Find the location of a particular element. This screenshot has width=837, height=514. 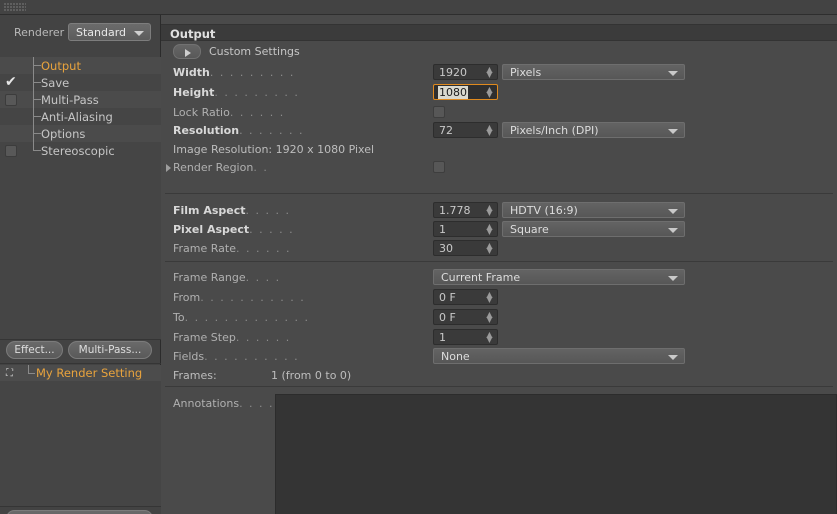

frame-range-dropdown: Current Frame is located at coordinates (559, 277).